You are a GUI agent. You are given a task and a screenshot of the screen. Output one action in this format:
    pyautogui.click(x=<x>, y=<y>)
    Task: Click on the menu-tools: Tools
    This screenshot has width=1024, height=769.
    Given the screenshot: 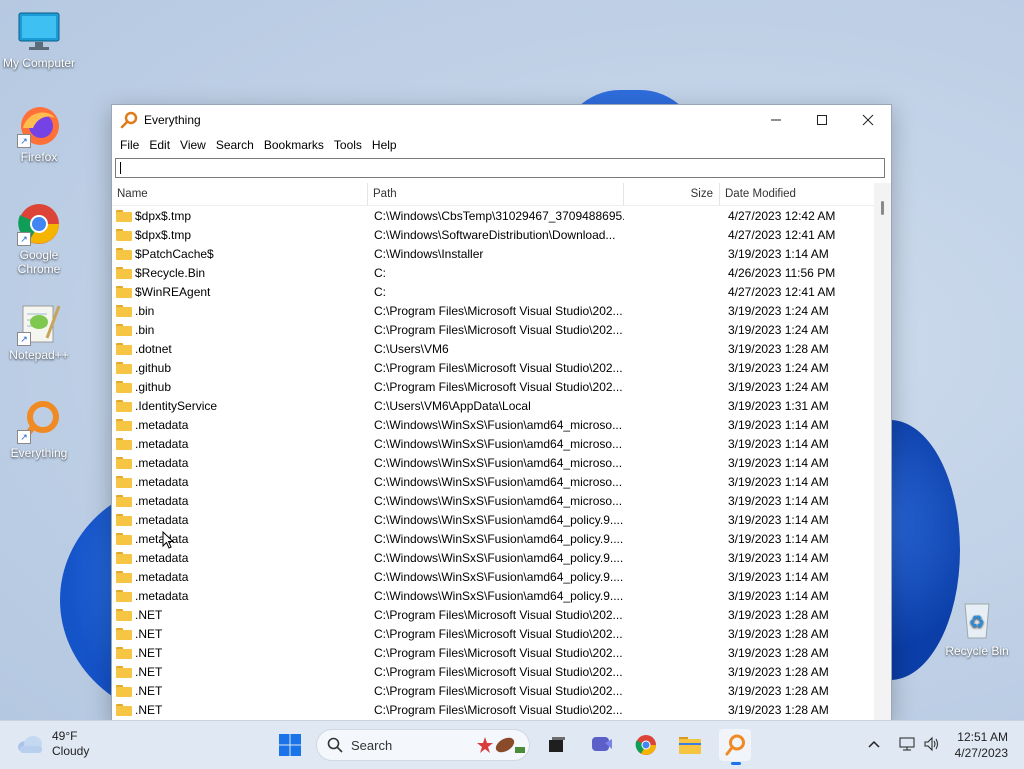 What is the action you would take?
    pyautogui.click(x=348, y=145)
    